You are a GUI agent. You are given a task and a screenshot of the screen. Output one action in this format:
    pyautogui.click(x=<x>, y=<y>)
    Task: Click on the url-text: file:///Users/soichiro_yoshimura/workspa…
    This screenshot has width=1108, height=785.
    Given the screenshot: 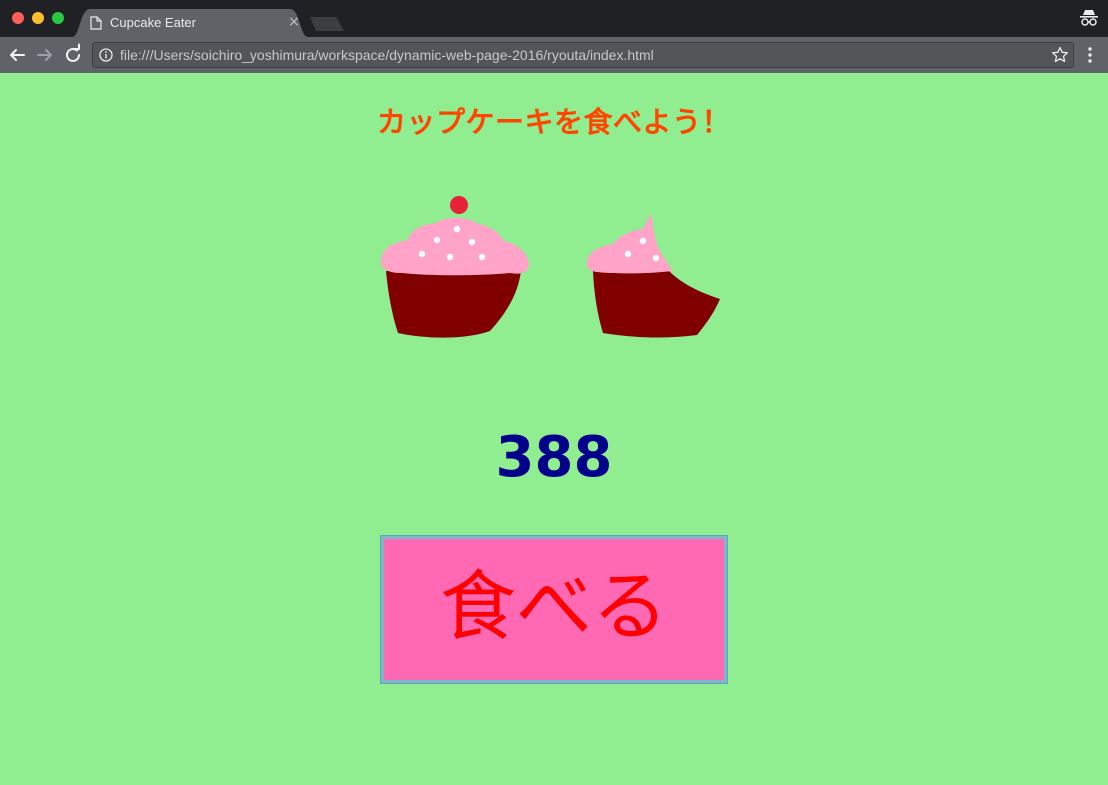 What is the action you would take?
    pyautogui.click(x=387, y=55)
    